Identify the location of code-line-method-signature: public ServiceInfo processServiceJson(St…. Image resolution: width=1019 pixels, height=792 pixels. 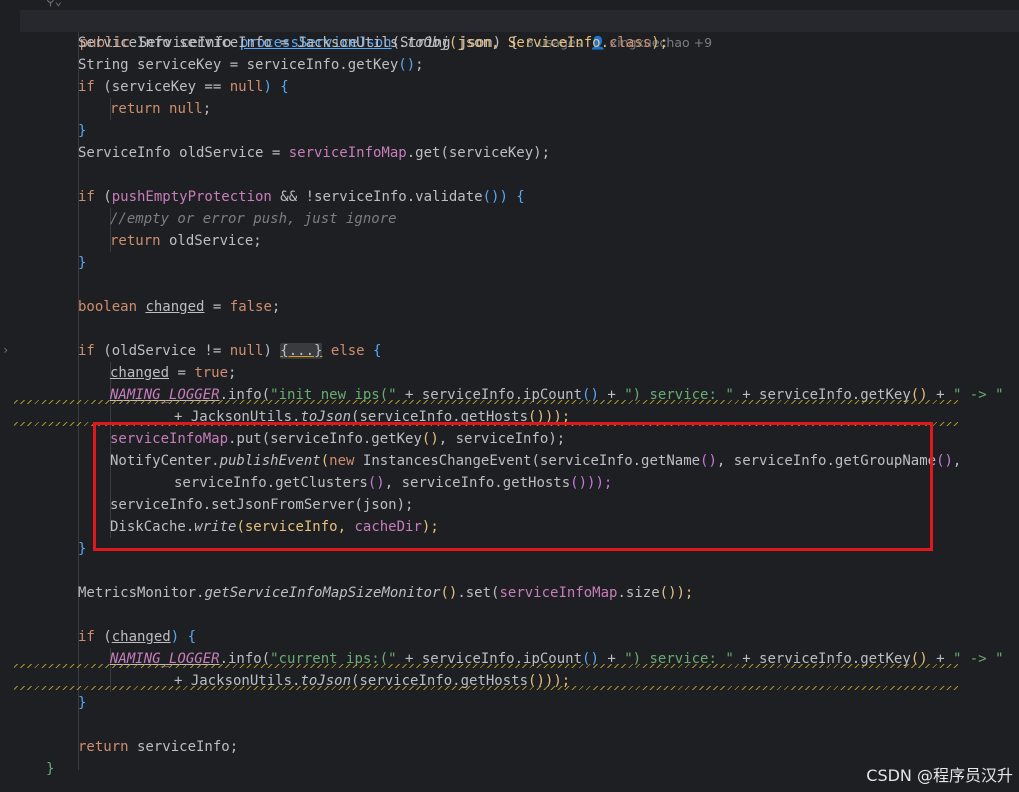
(379, 30).